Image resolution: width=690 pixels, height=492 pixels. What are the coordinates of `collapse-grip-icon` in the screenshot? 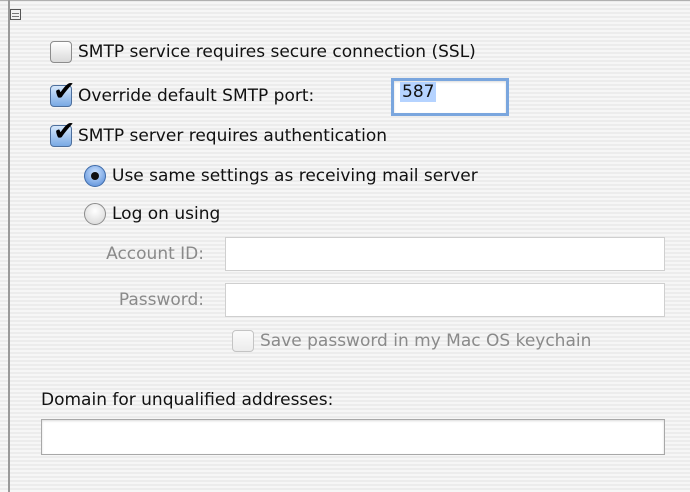 It's located at (15, 14).